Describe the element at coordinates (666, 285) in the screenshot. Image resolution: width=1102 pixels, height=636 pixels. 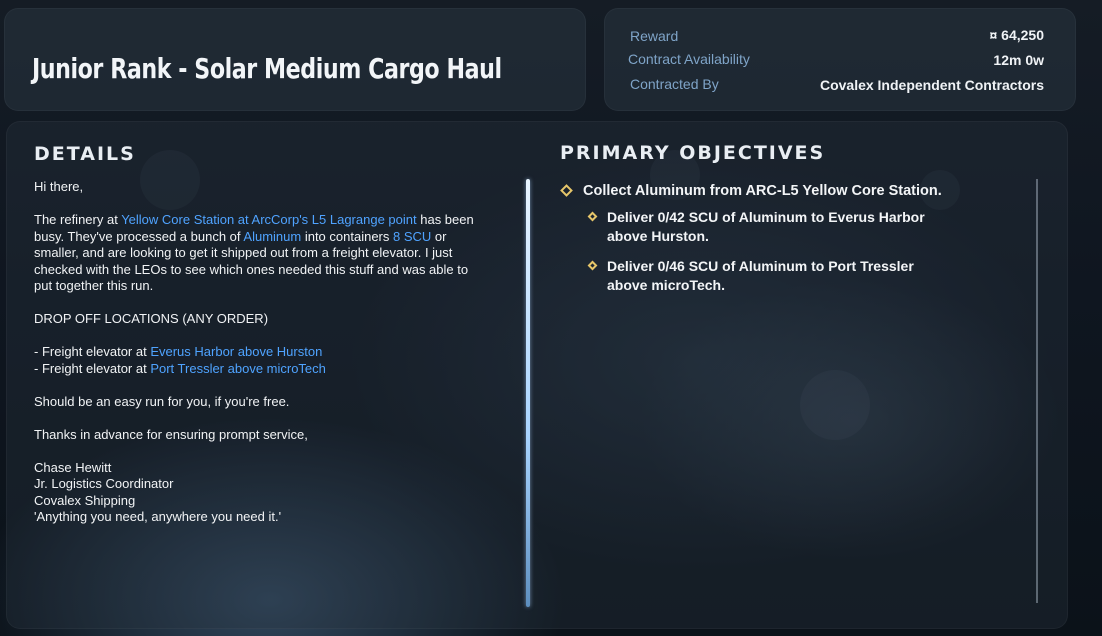
I see `sub-objective-line: above microTech.` at that location.